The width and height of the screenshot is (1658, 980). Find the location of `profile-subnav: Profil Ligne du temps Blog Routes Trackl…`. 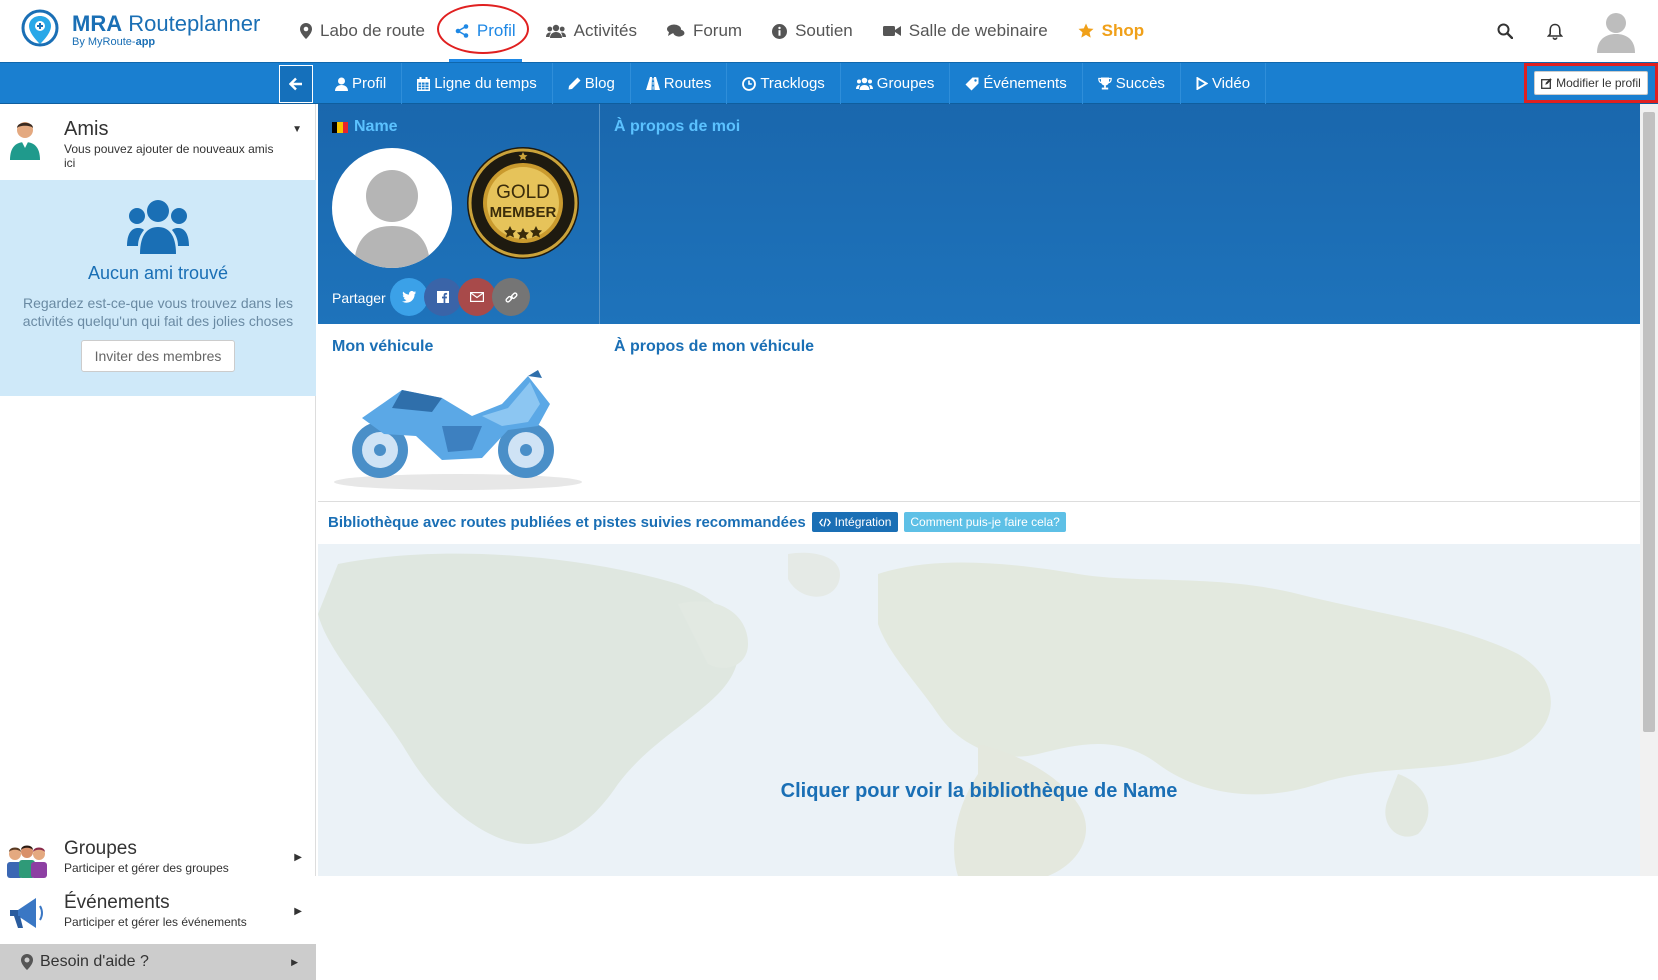

profile-subnav: Profil Ligne du temps Blog Routes Trackl… is located at coordinates (829, 83).